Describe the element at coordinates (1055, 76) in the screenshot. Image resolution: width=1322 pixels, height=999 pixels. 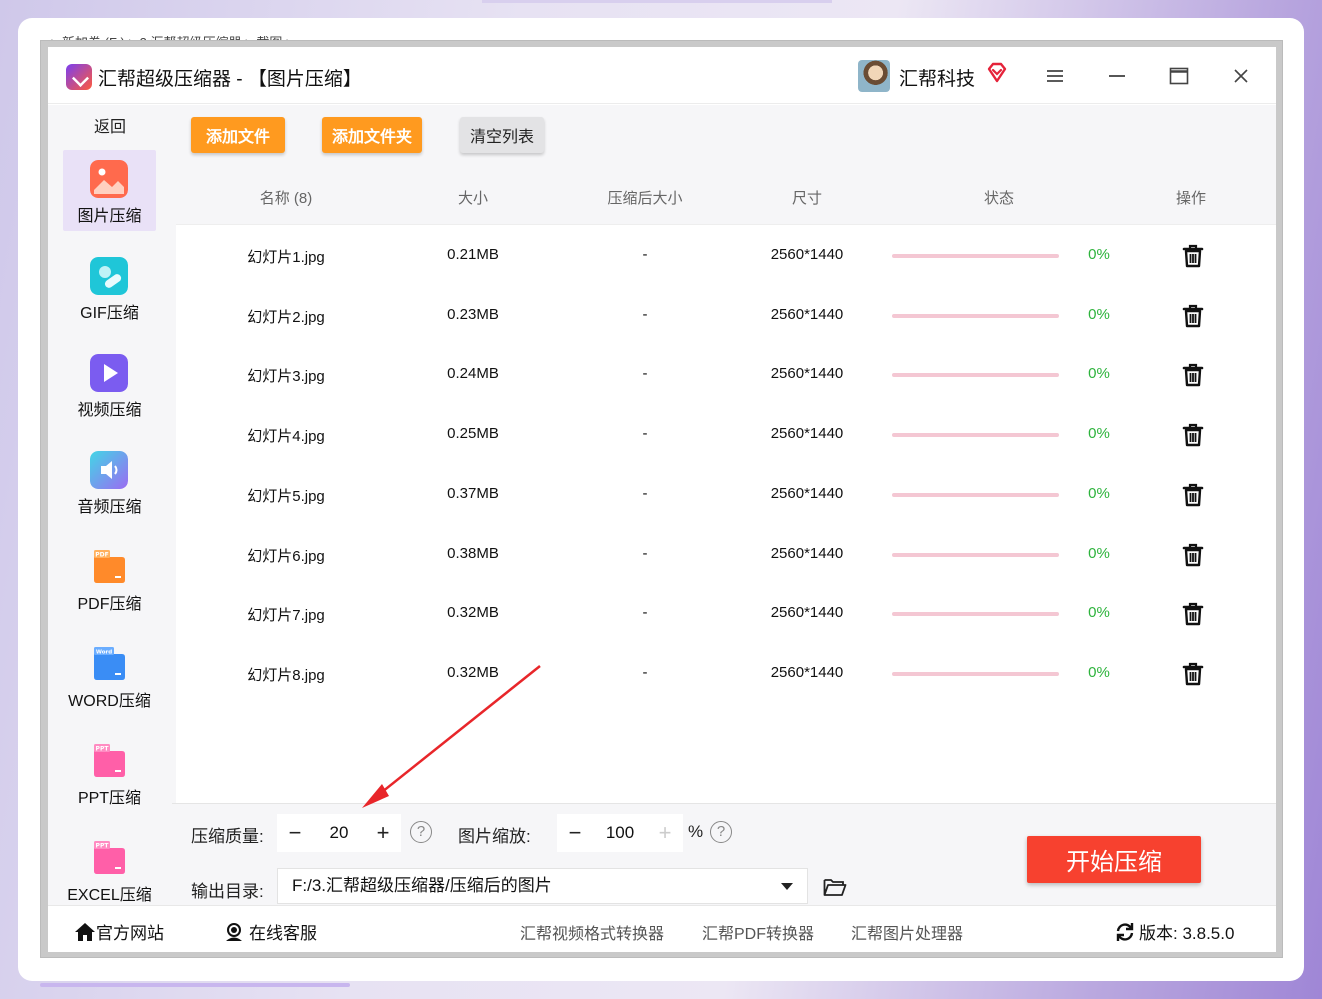
I see `hamburger-menu-icon` at that location.